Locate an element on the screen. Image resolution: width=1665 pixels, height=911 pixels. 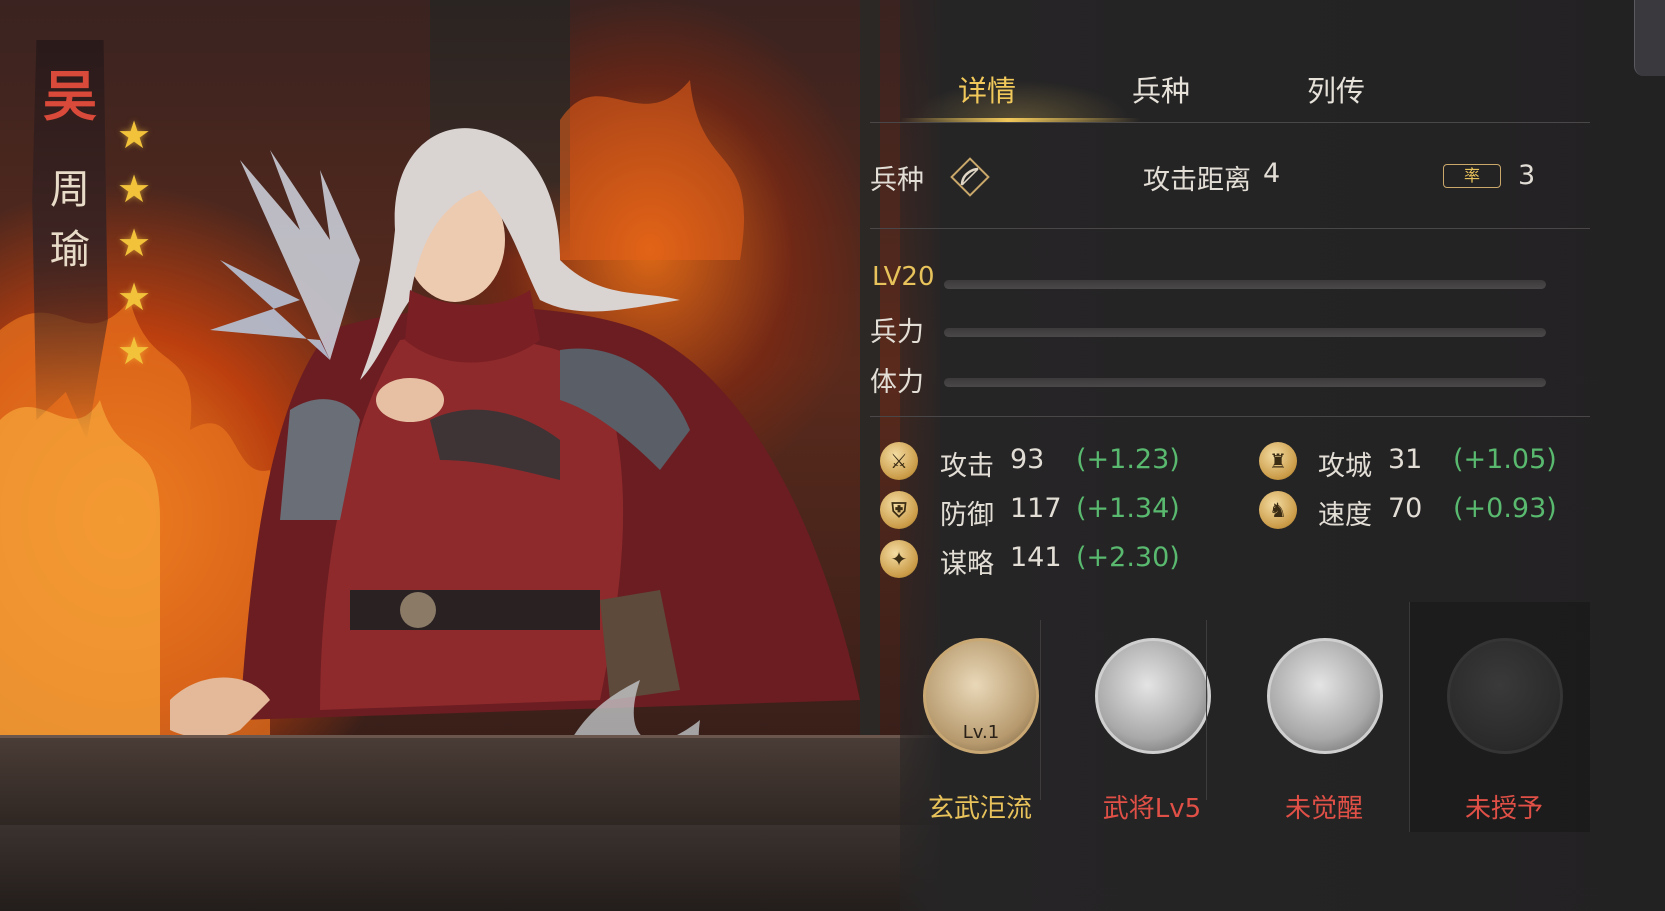
star-rating: ★ ★ ★ ★ ★ is located at coordinates (134, 243).